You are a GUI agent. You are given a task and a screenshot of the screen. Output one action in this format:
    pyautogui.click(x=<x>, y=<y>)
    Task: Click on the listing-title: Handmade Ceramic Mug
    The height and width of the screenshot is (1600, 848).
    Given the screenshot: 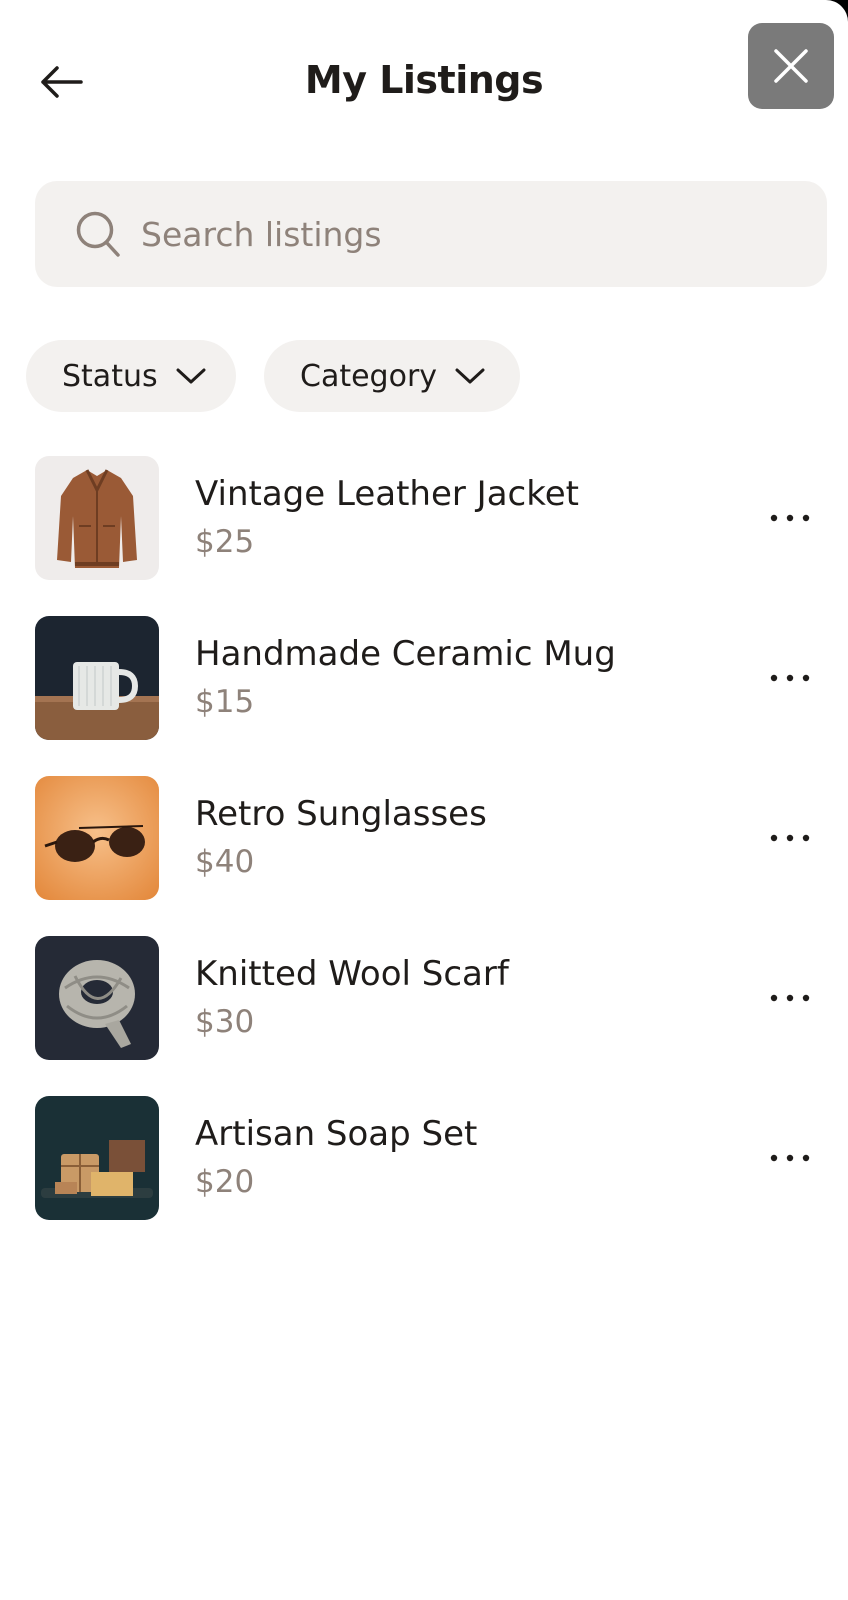 What is the action you would take?
    pyautogui.click(x=405, y=654)
    